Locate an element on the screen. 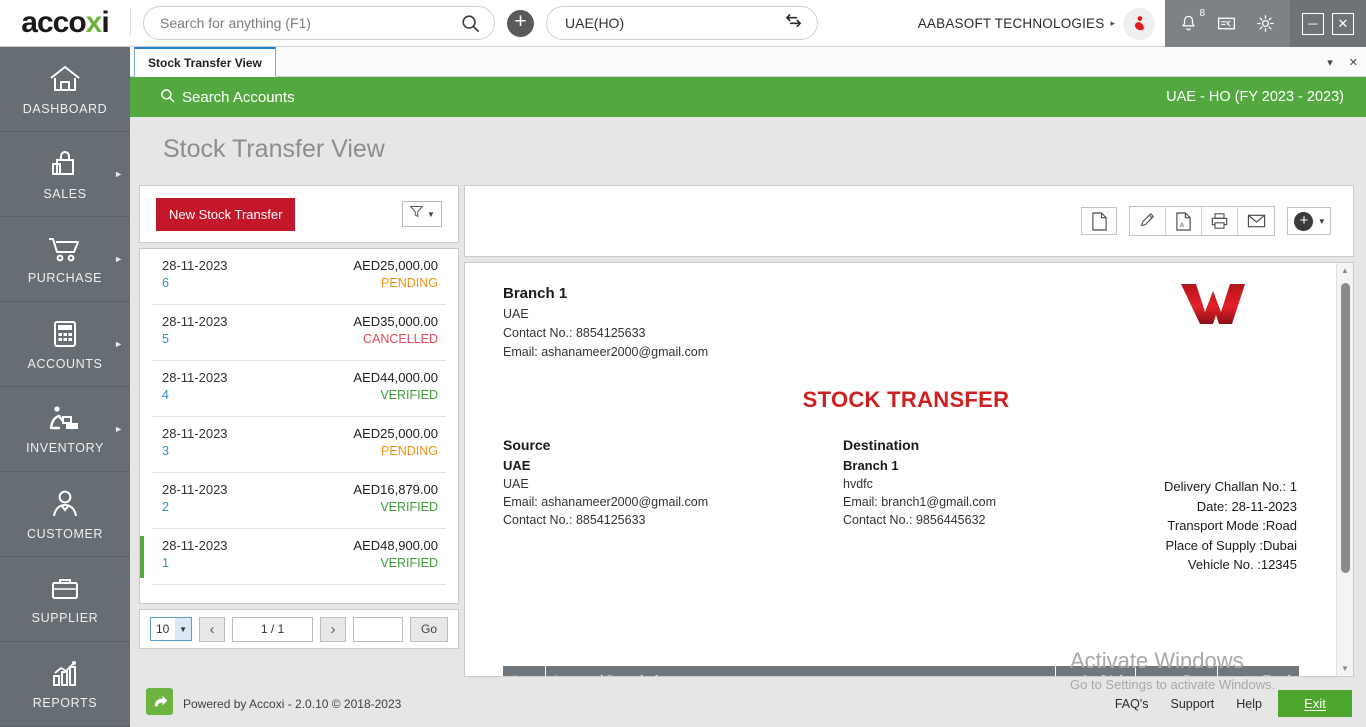 The width and height of the screenshot is (1366, 727). doc-meta-line: Delivery Challan No.: 1 is located at coordinates (1230, 486).